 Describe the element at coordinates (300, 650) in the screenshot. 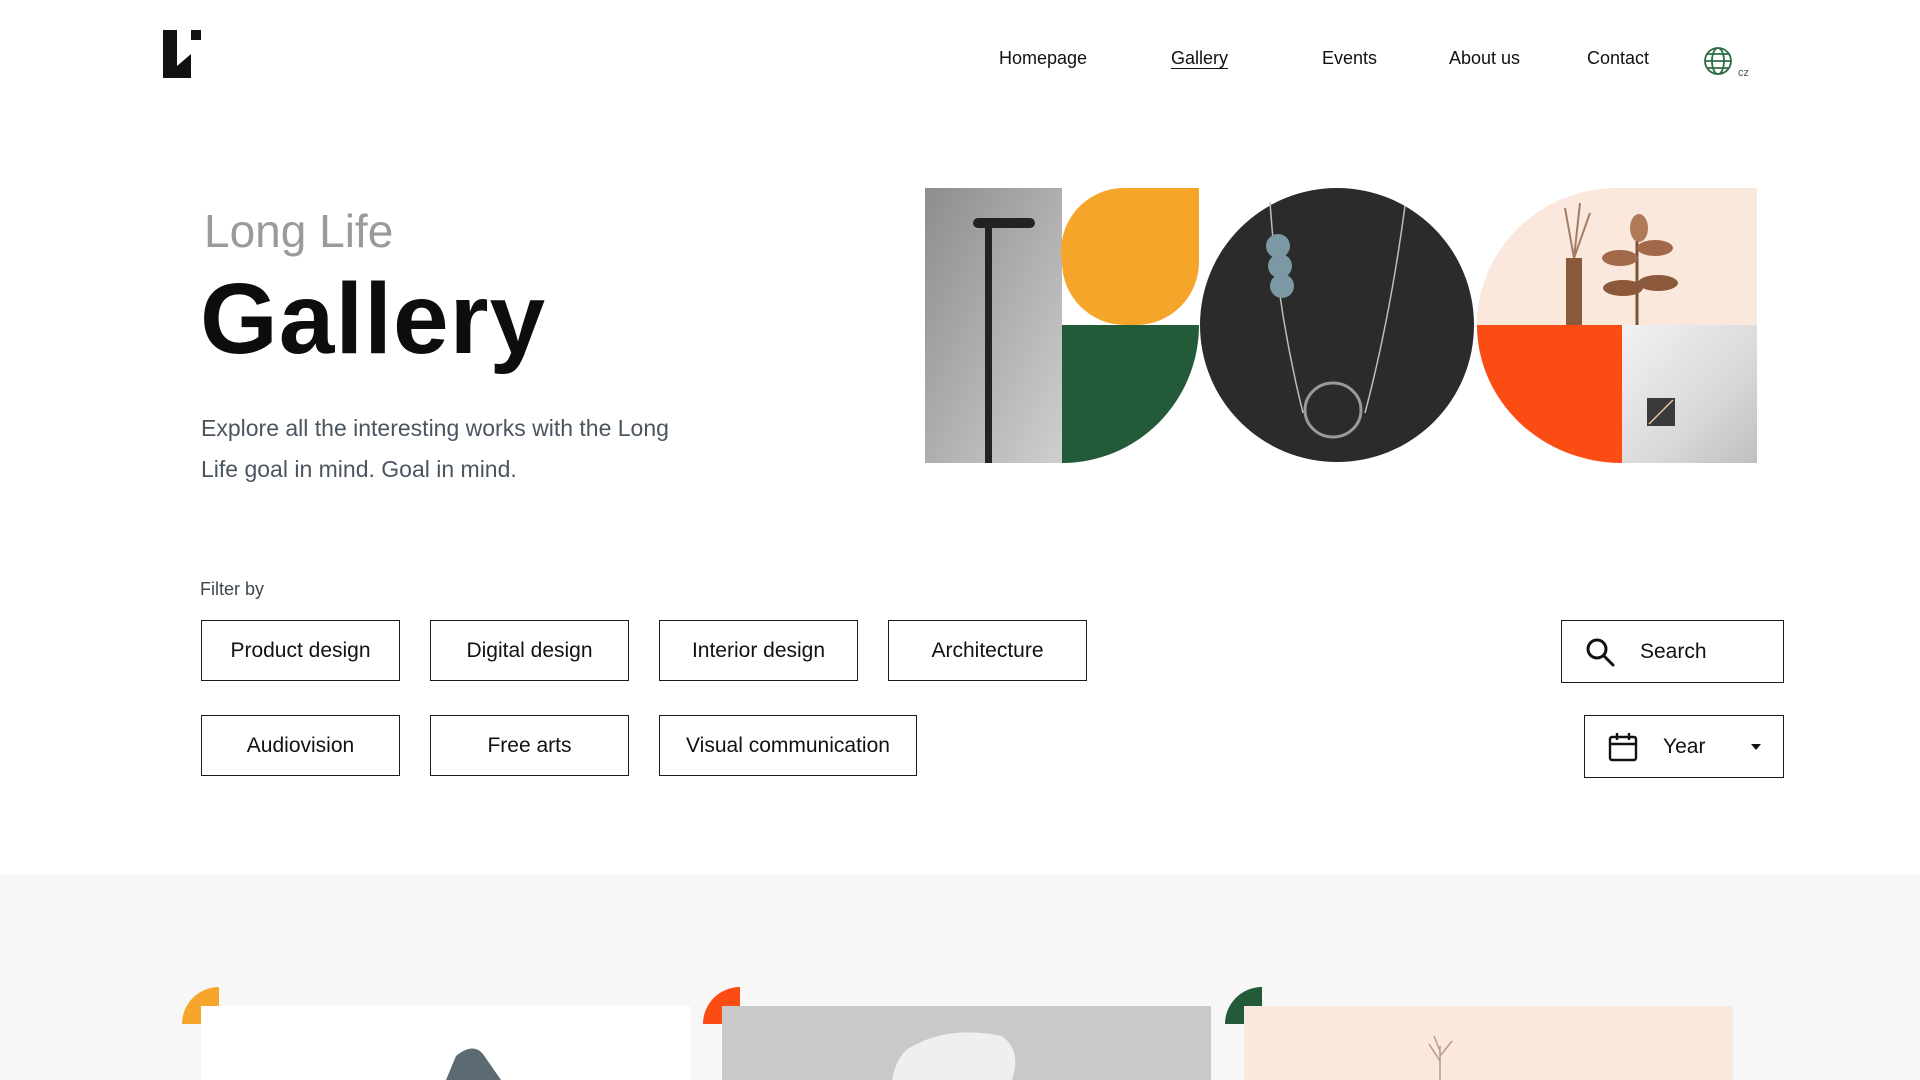

I see `filter-product-design: Product design` at that location.